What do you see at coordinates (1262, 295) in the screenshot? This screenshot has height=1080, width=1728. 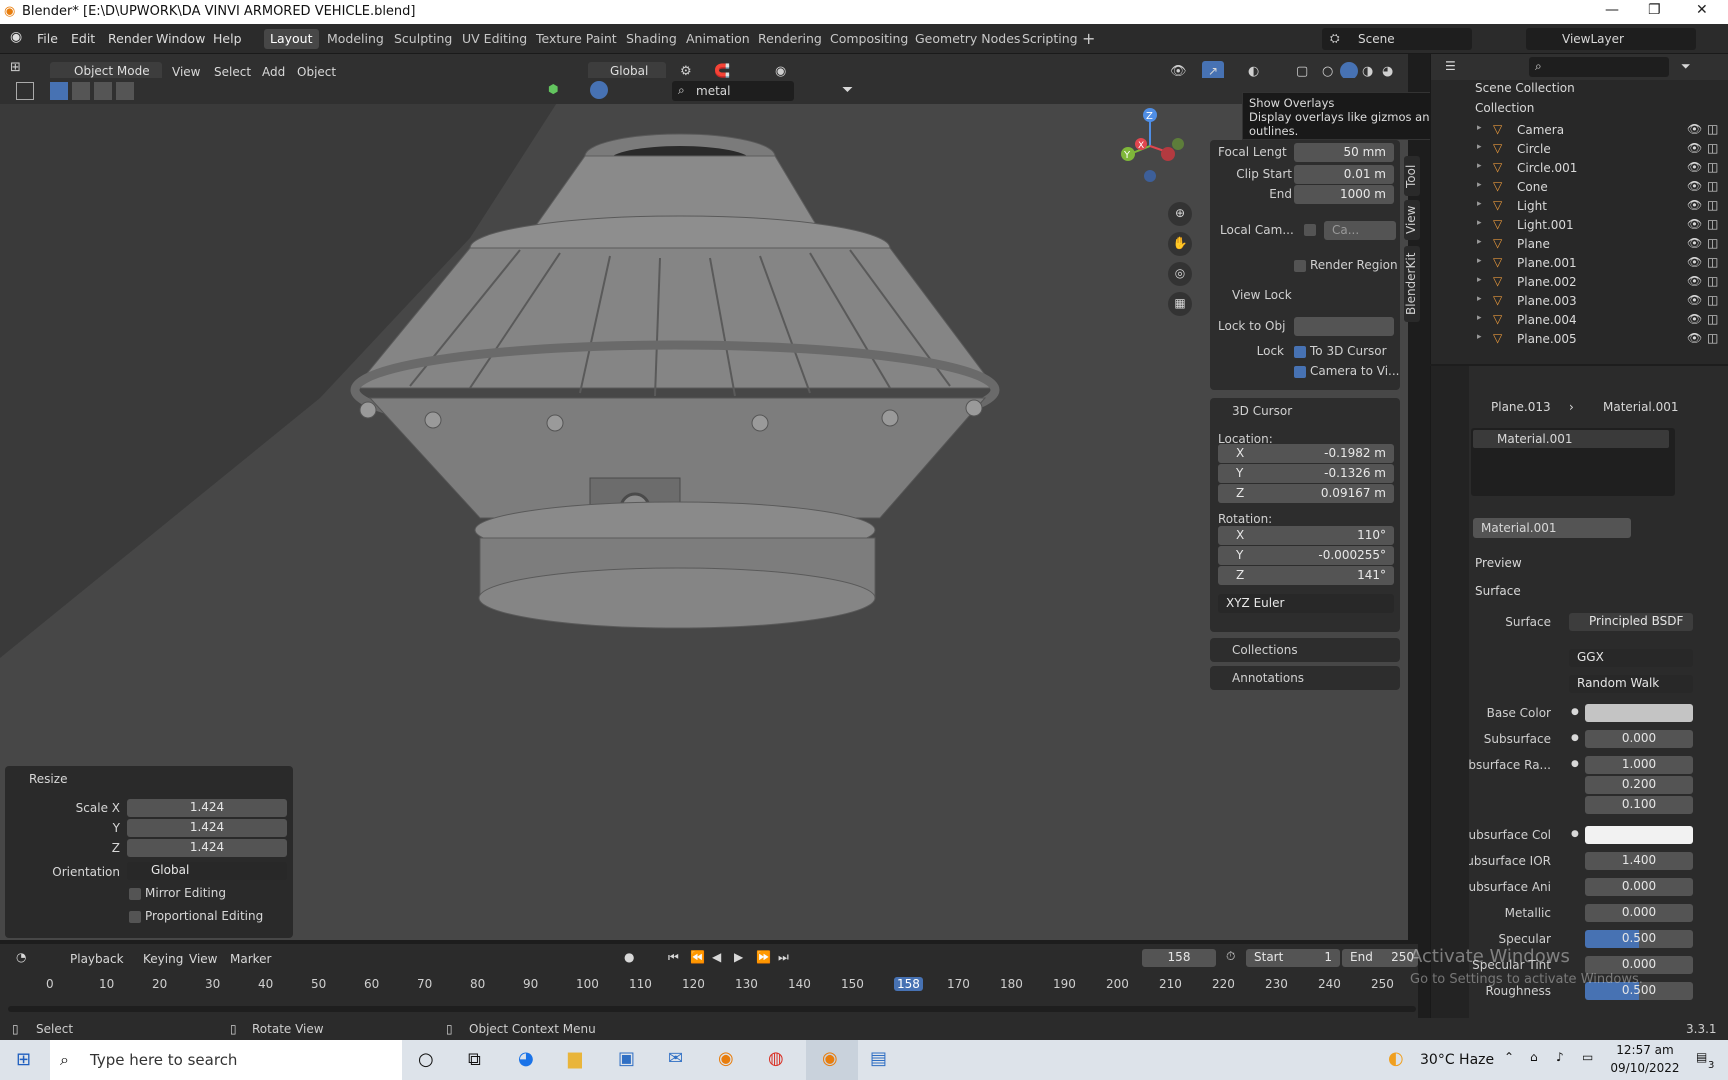 I see `view-lock-header: View Lock` at bounding box center [1262, 295].